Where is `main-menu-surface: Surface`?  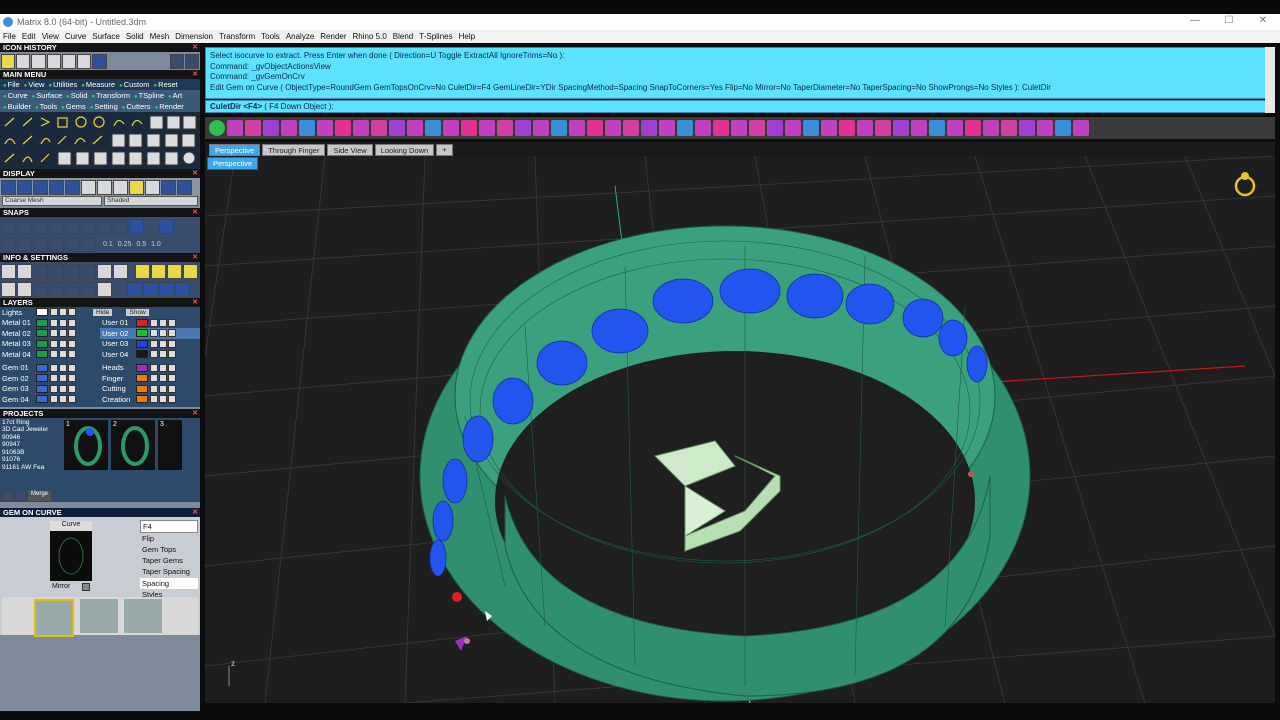 main-menu-surface: Surface is located at coordinates (47, 95).